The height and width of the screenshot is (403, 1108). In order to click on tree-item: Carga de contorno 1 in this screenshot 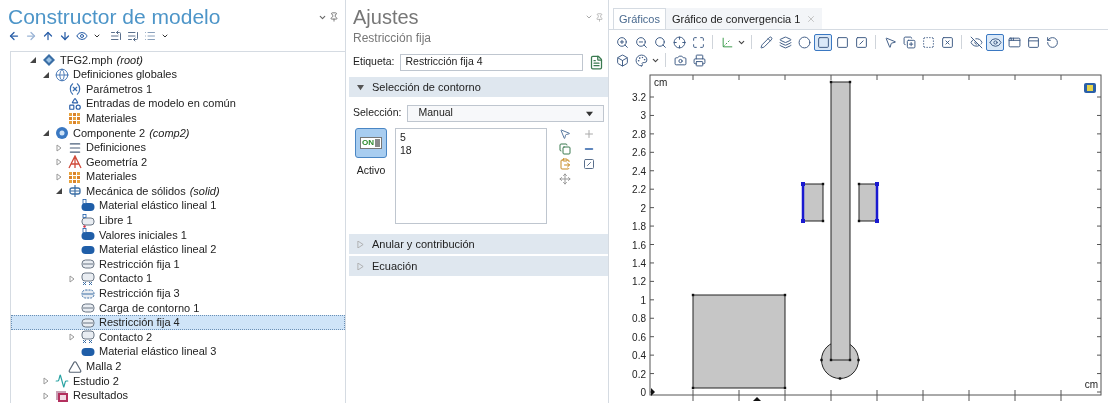, I will do `click(178, 308)`.